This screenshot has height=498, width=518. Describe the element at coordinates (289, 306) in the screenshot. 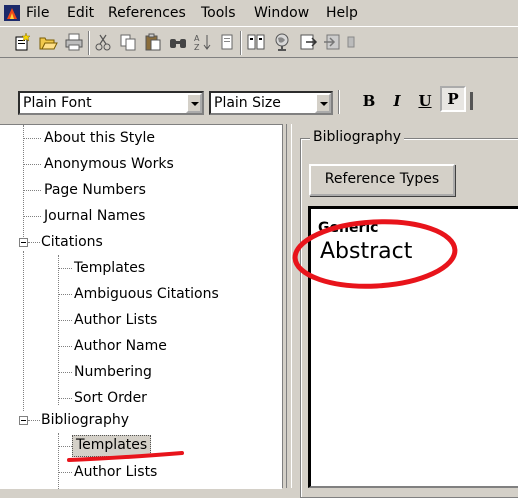

I see `panel-splitter` at that location.